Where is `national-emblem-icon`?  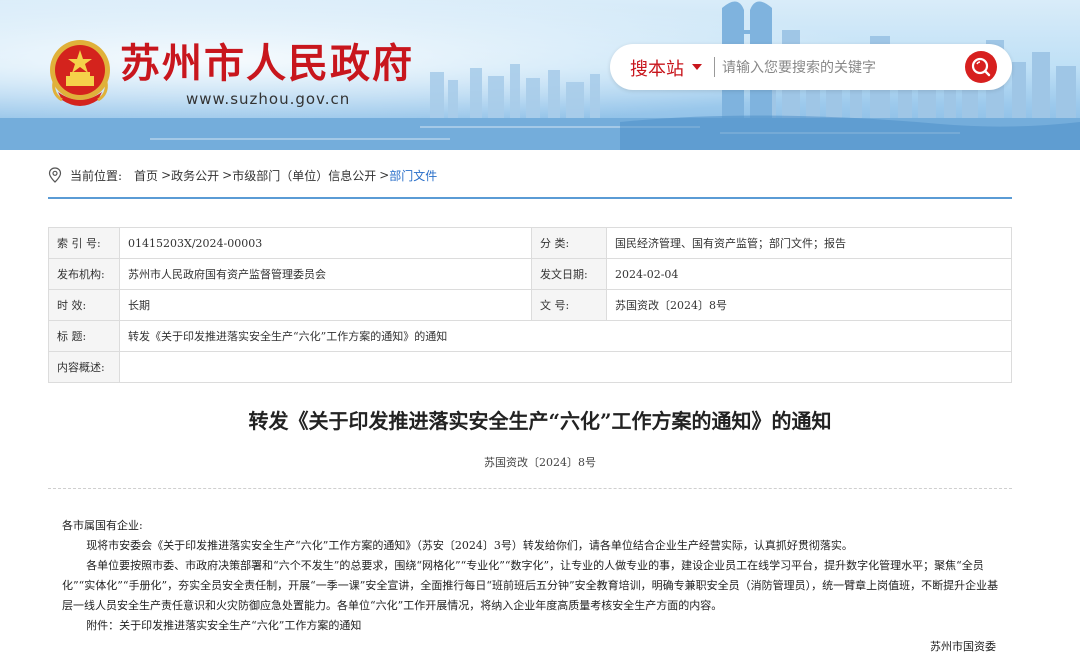
national-emblem-icon is located at coordinates (80, 73).